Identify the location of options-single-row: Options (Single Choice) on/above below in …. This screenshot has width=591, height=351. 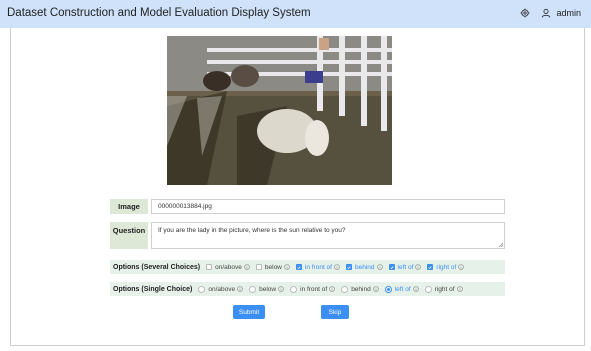
(307, 289).